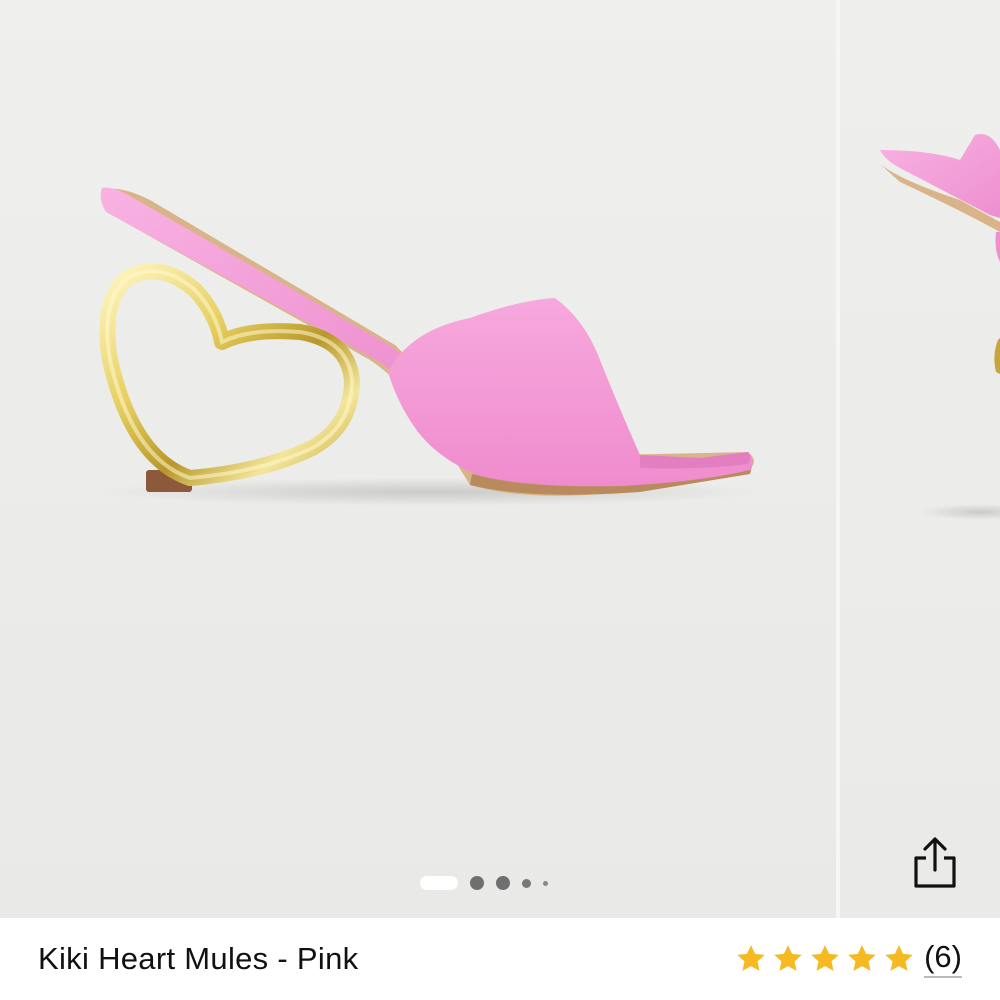 This screenshot has height=1000, width=1000. I want to click on product-rating: (6), so click(848, 959).